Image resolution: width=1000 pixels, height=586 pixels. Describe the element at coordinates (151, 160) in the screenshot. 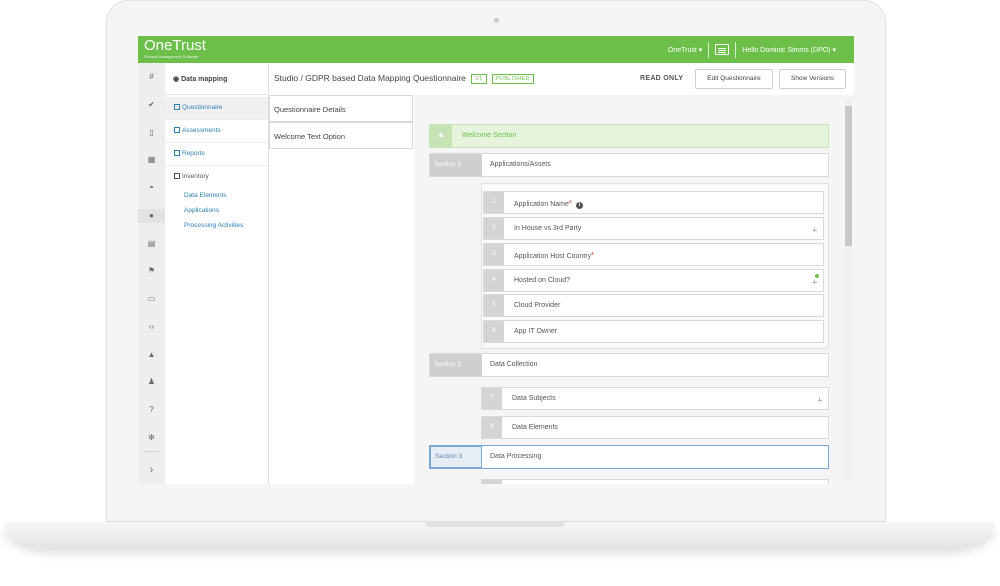

I see `grid-icon: ▦` at that location.